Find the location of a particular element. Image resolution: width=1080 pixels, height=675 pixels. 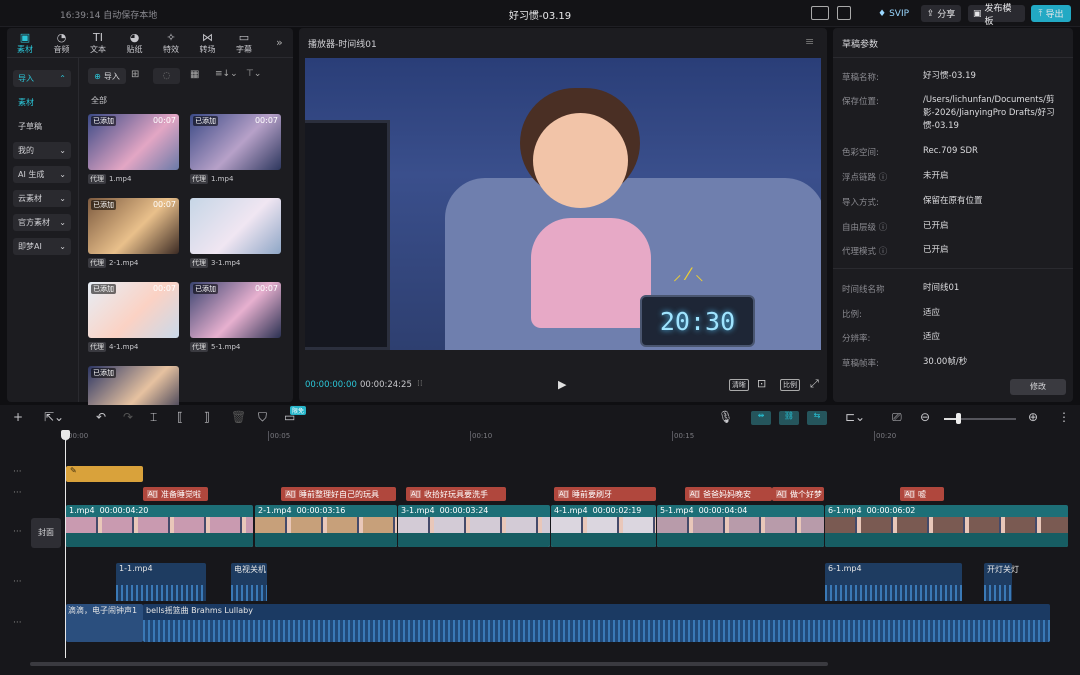

subtitle-clip: A⃞ 睡前整理好自己的玩具 is located at coordinates (338, 494).